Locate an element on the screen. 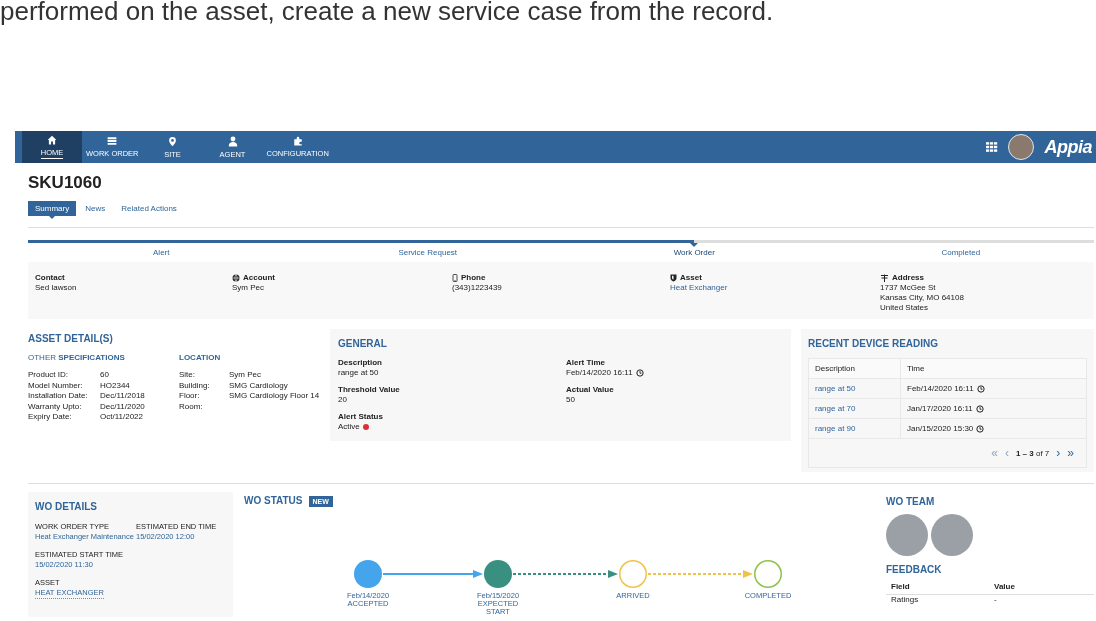  field-value: Dec/11/2018 is located at coordinates (122, 396).